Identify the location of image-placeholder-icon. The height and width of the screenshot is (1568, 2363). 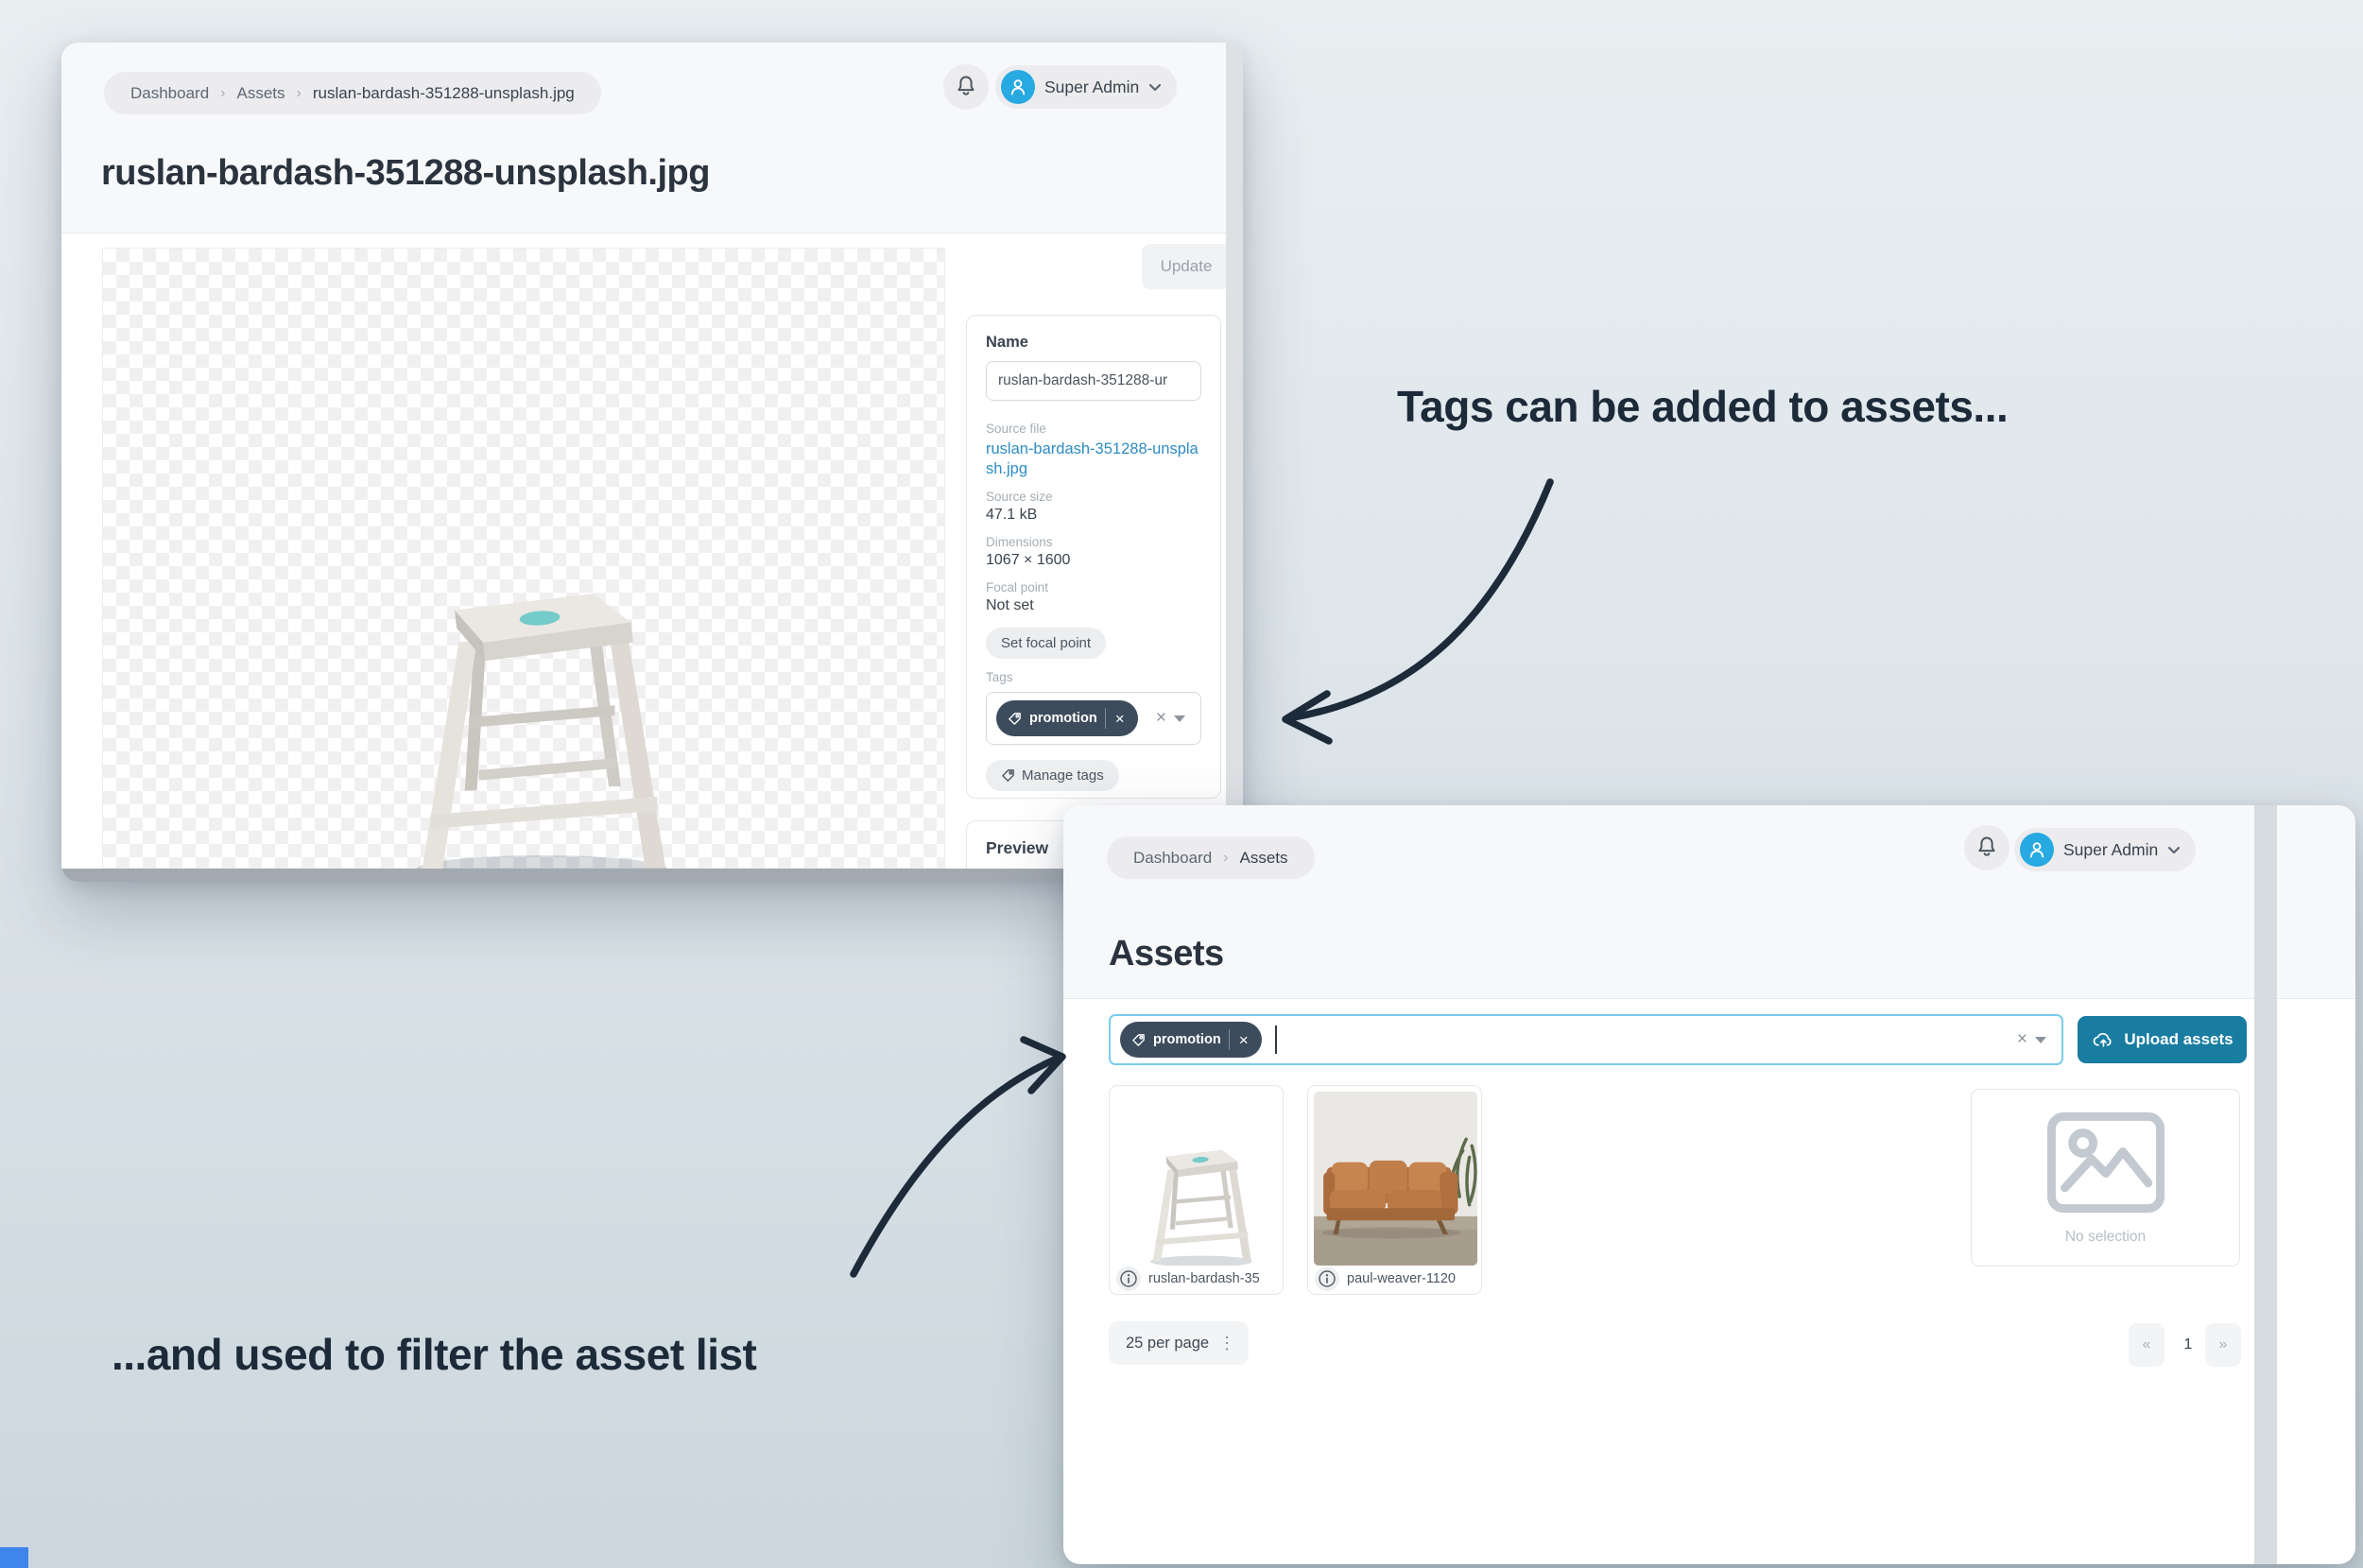
(2105, 1210).